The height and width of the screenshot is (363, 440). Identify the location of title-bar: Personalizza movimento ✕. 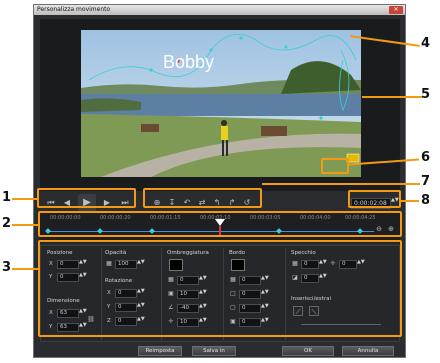
(219, 10).